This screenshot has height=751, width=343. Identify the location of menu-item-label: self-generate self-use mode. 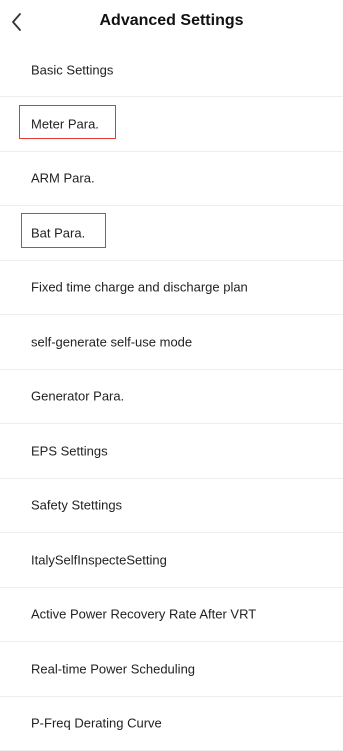
(111, 341).